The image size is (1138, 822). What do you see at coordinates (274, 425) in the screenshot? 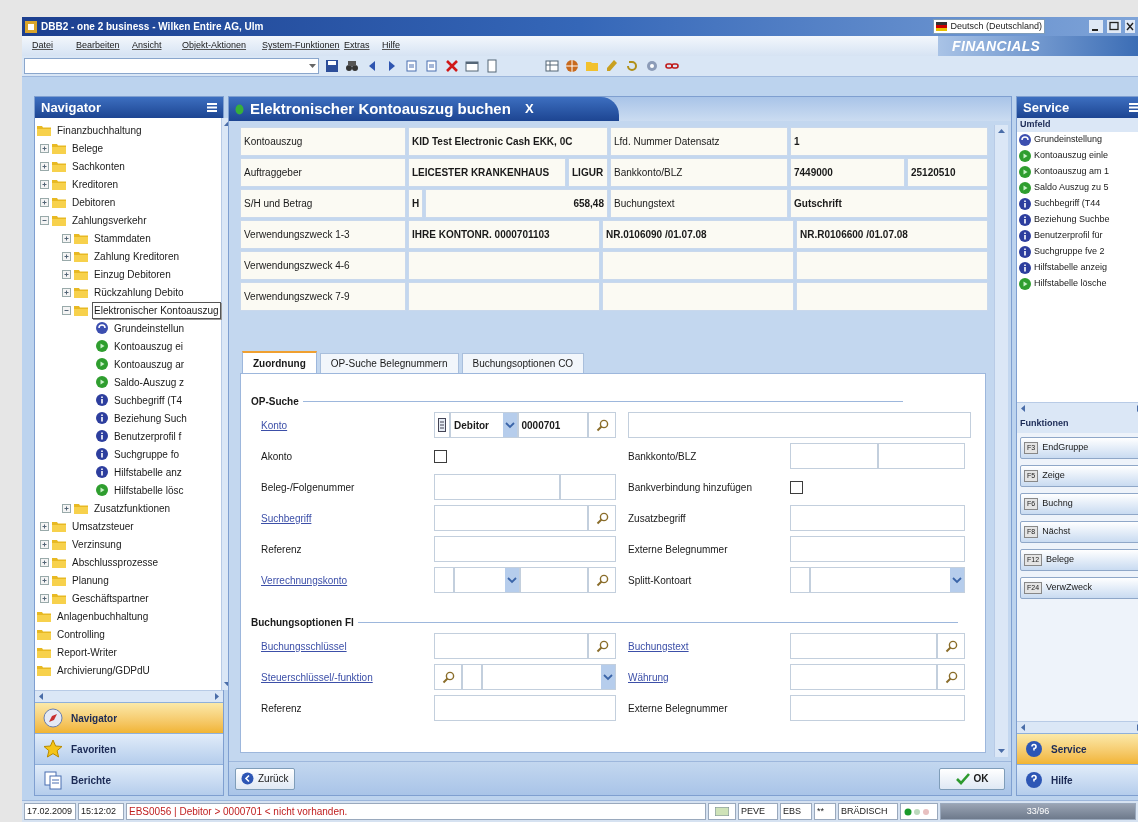
I see `field-link: Konto` at bounding box center [274, 425].